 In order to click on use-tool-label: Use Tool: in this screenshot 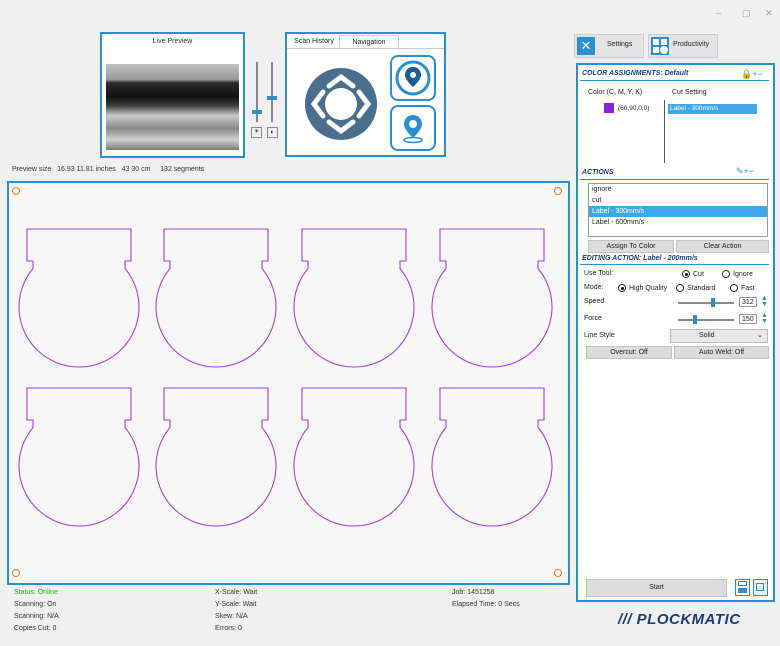, I will do `click(599, 273)`.